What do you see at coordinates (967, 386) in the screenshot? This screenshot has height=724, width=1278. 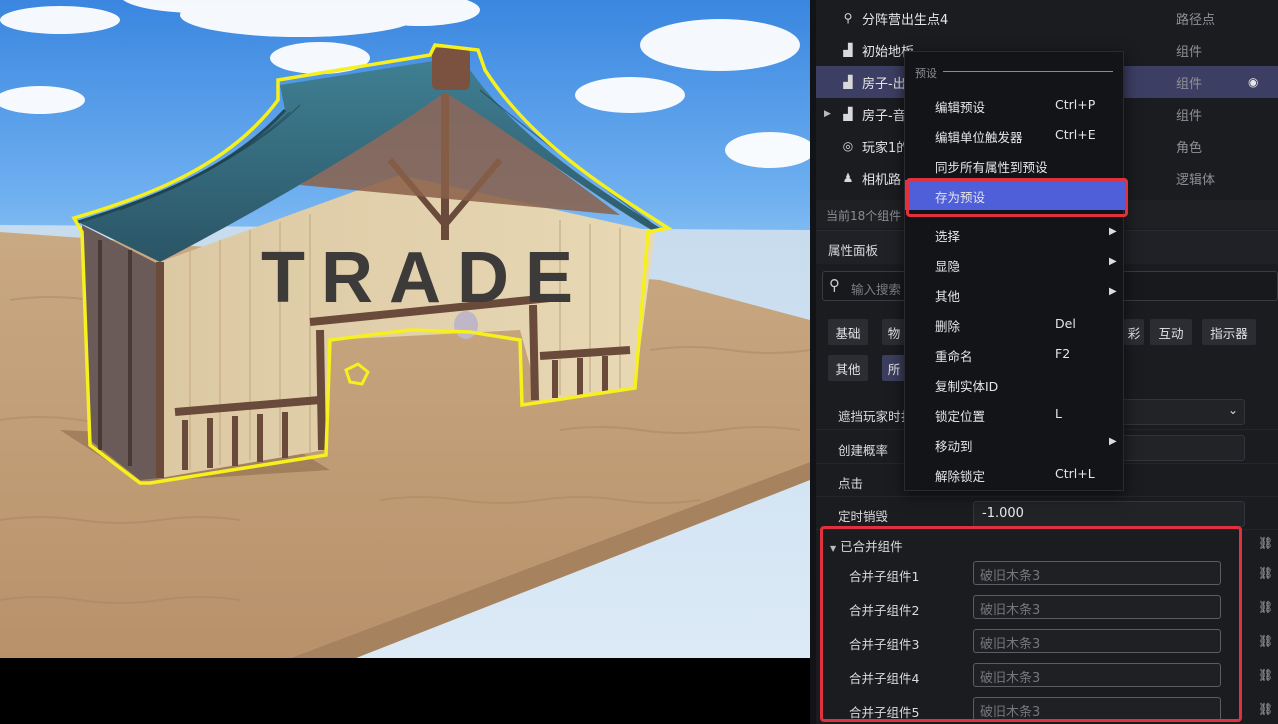 I see `menu-item-label: 复制实体ID` at bounding box center [967, 386].